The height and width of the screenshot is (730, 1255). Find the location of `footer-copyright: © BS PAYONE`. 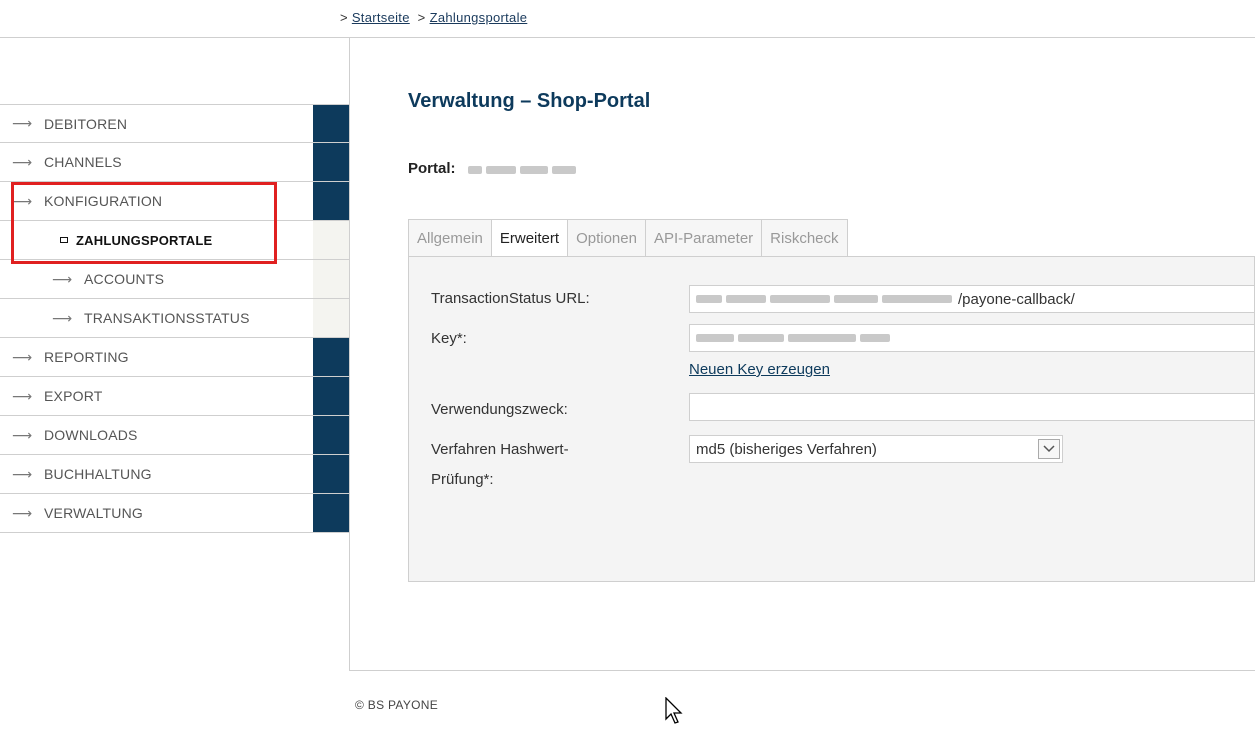

footer-copyright: © BS PAYONE is located at coordinates (397, 705).